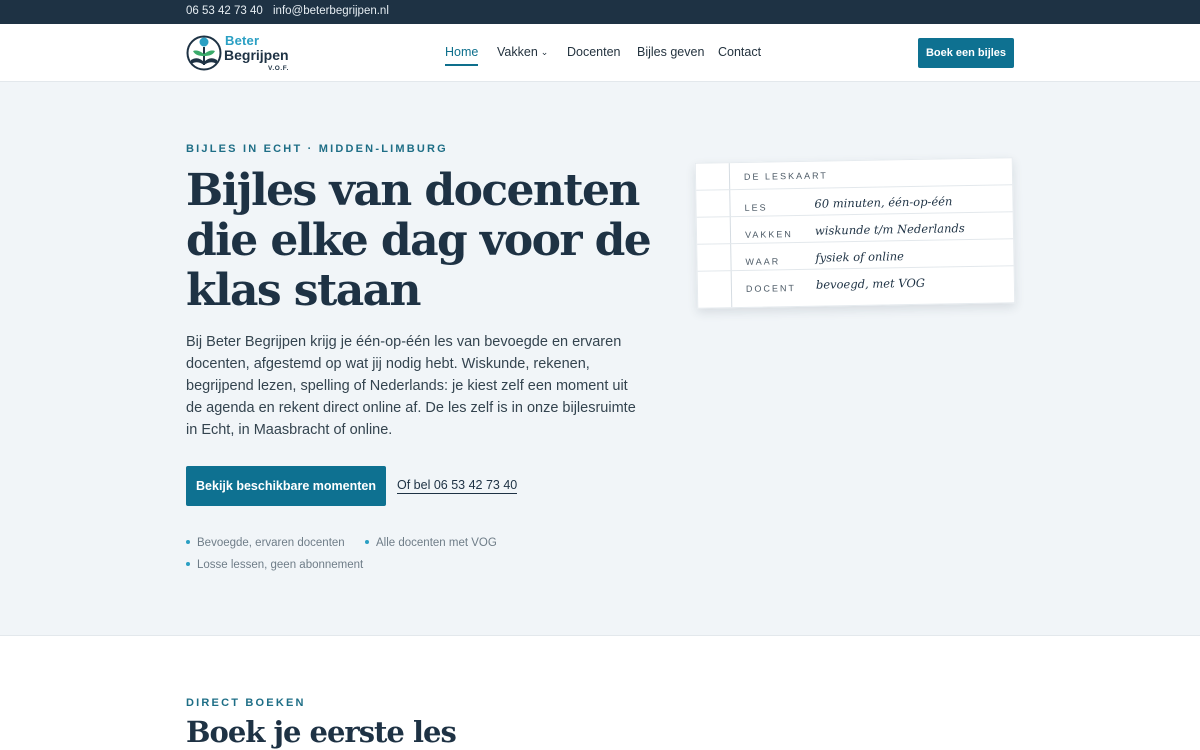 This screenshot has height=750, width=1200. I want to click on feature-bullet: Losse lessen, geen abonnement, so click(274, 565).